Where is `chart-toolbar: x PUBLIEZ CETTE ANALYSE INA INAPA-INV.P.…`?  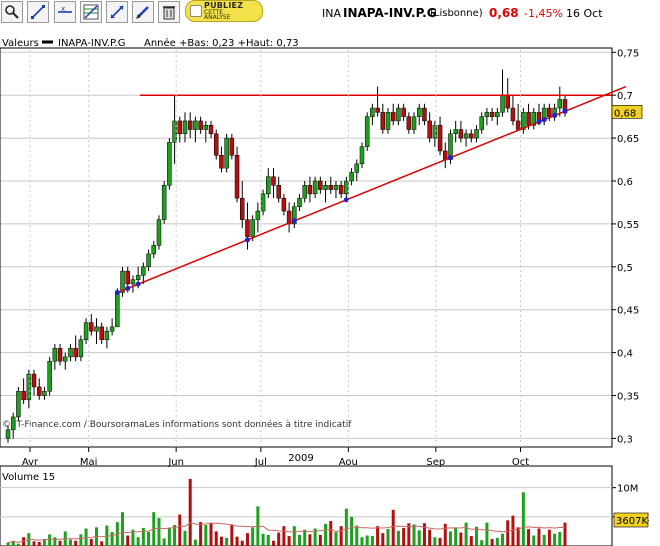
chart-toolbar: x PUBLIEZ CETTE ANALYSE INA INAPA-INV.P.… is located at coordinates (330, 13).